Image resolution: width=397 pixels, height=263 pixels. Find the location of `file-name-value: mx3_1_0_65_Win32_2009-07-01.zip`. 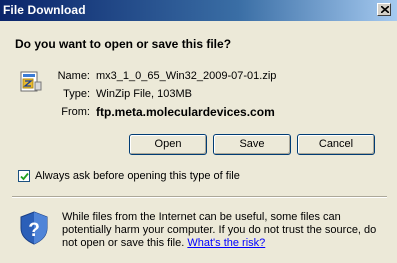

file-name-value: mx3_1_0_65_Win32_2009-07-01.zip is located at coordinates (186, 76).